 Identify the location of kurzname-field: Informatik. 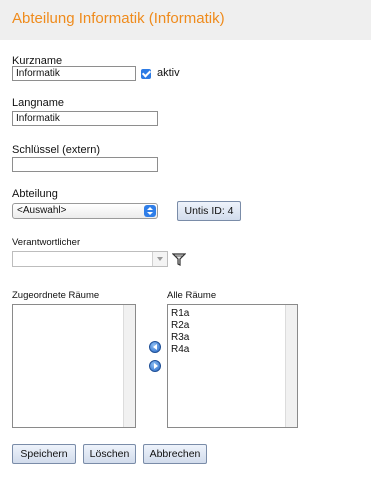
(74, 73).